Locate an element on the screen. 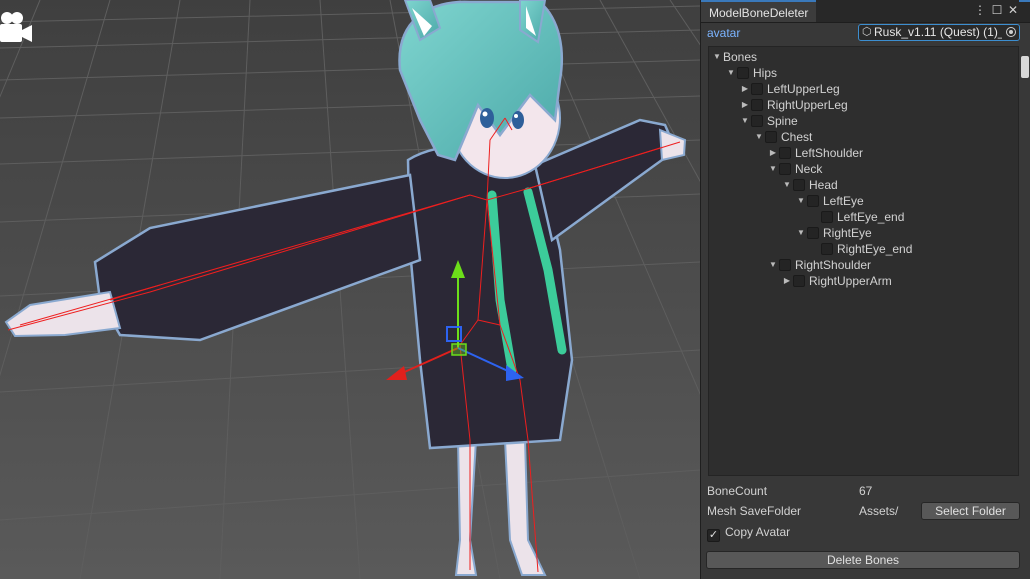  tree-item-hips: ▼ Hips is located at coordinates (751, 73).